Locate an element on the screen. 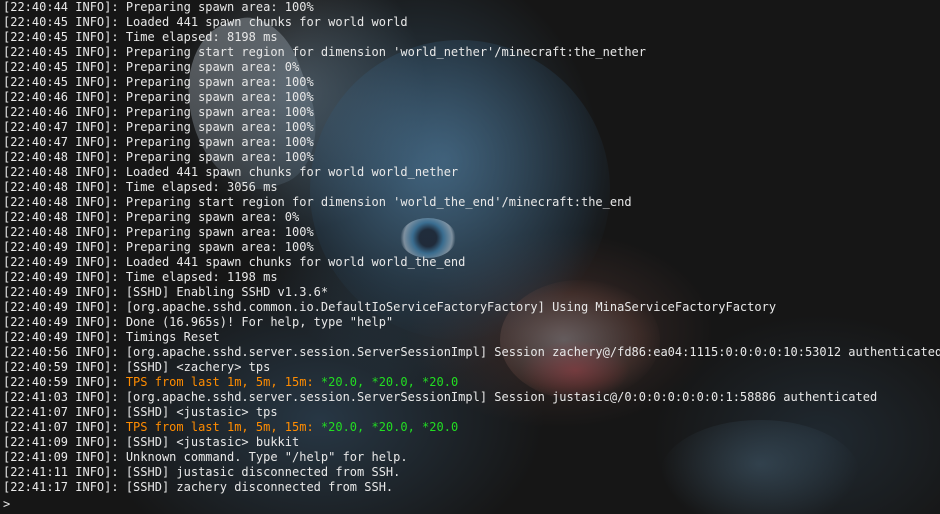  log-message: [SSHD] Enabling SSHD v1.3.6* is located at coordinates (227, 292).